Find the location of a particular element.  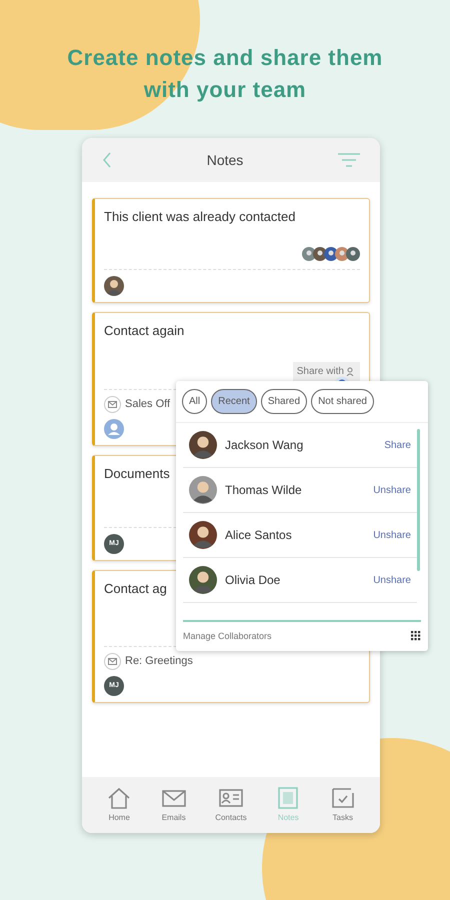

note-title: Contact again is located at coordinates (144, 331).